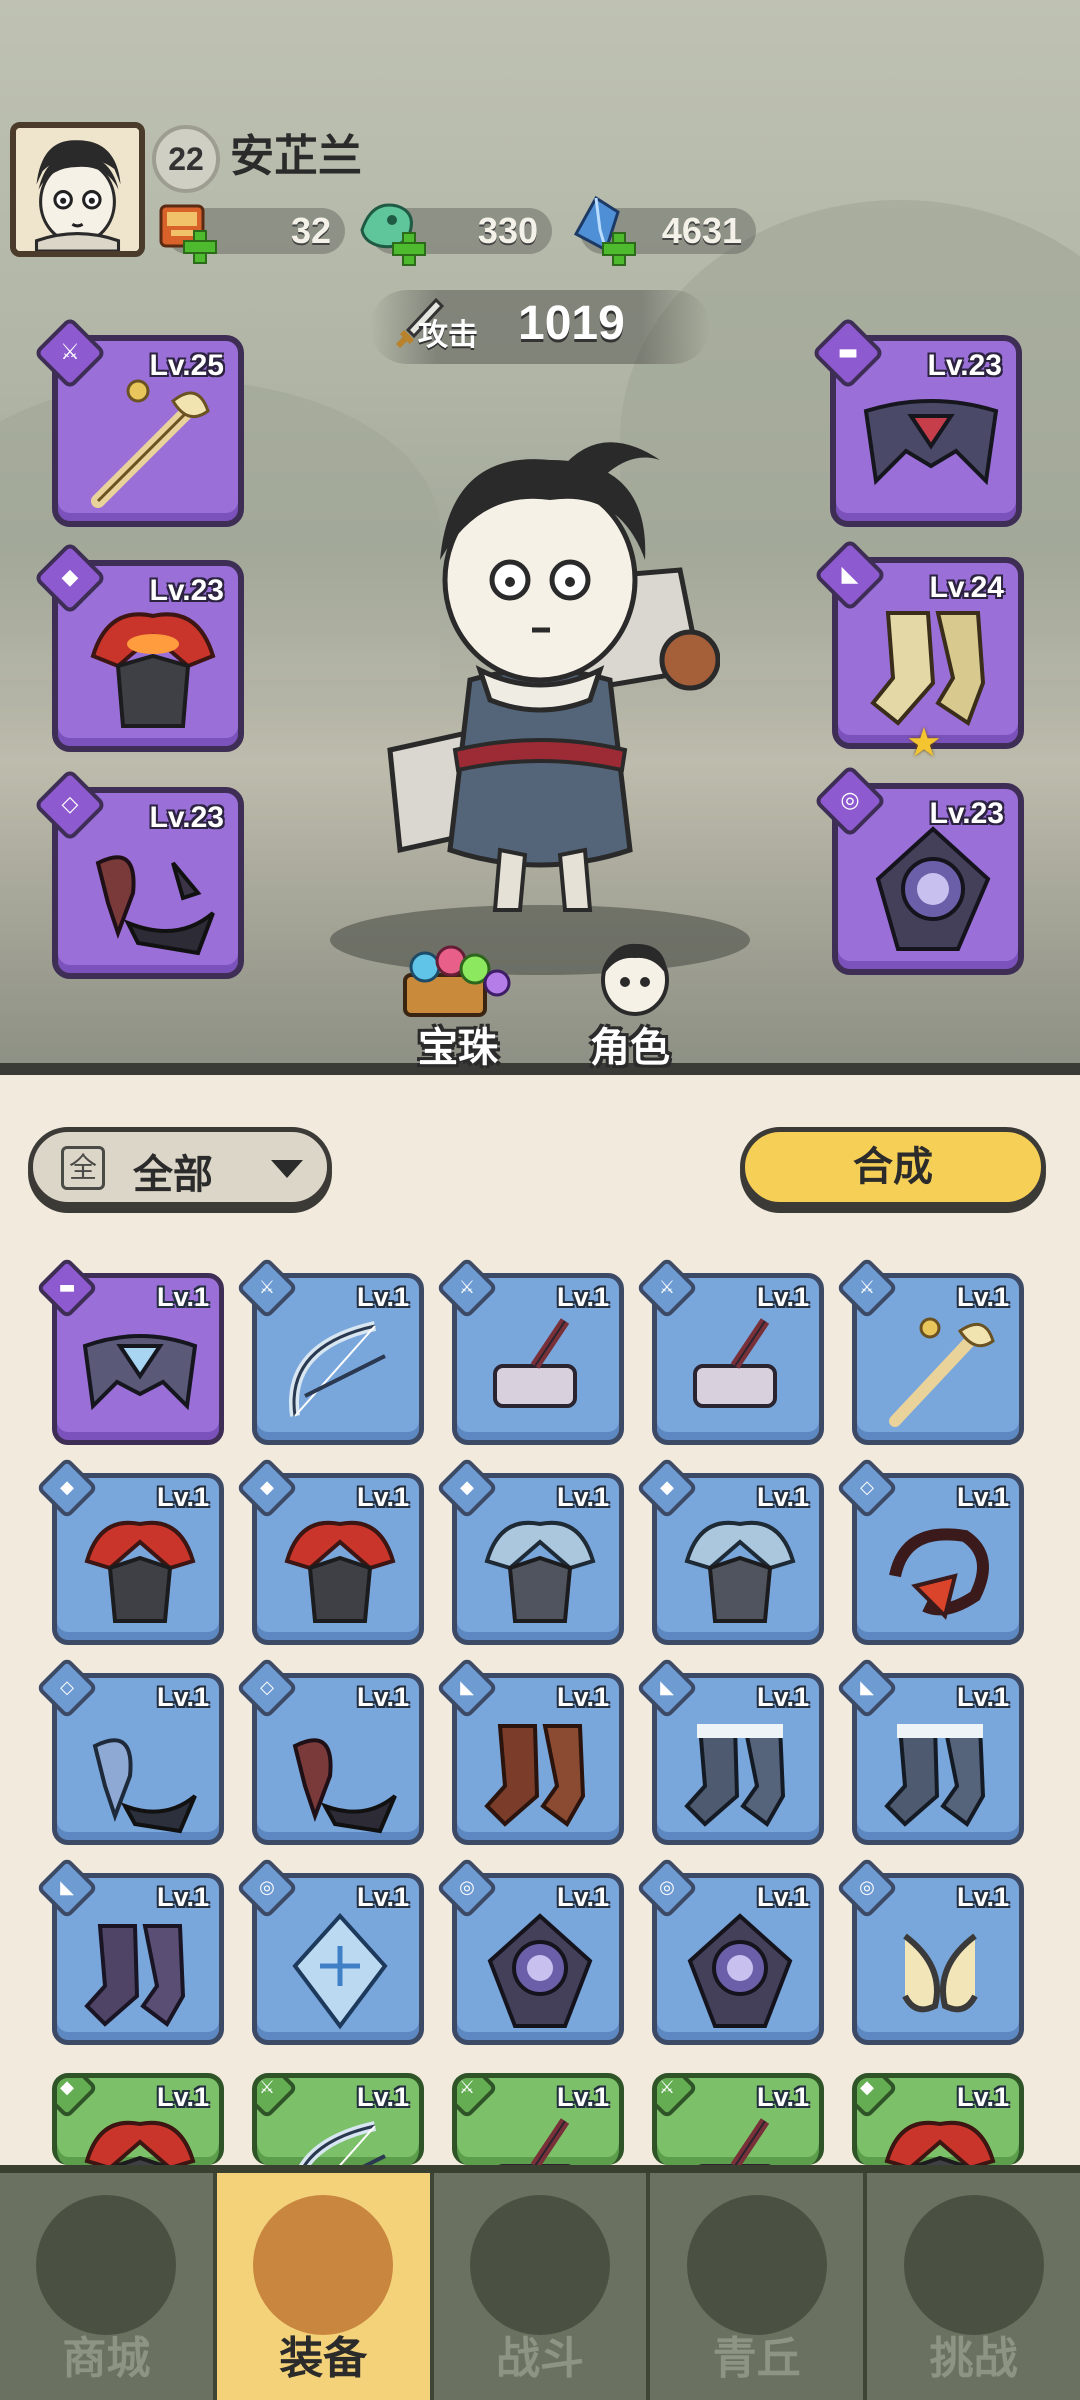 This screenshot has width=1080, height=2400. I want to click on gems-button, so click(455, 980).